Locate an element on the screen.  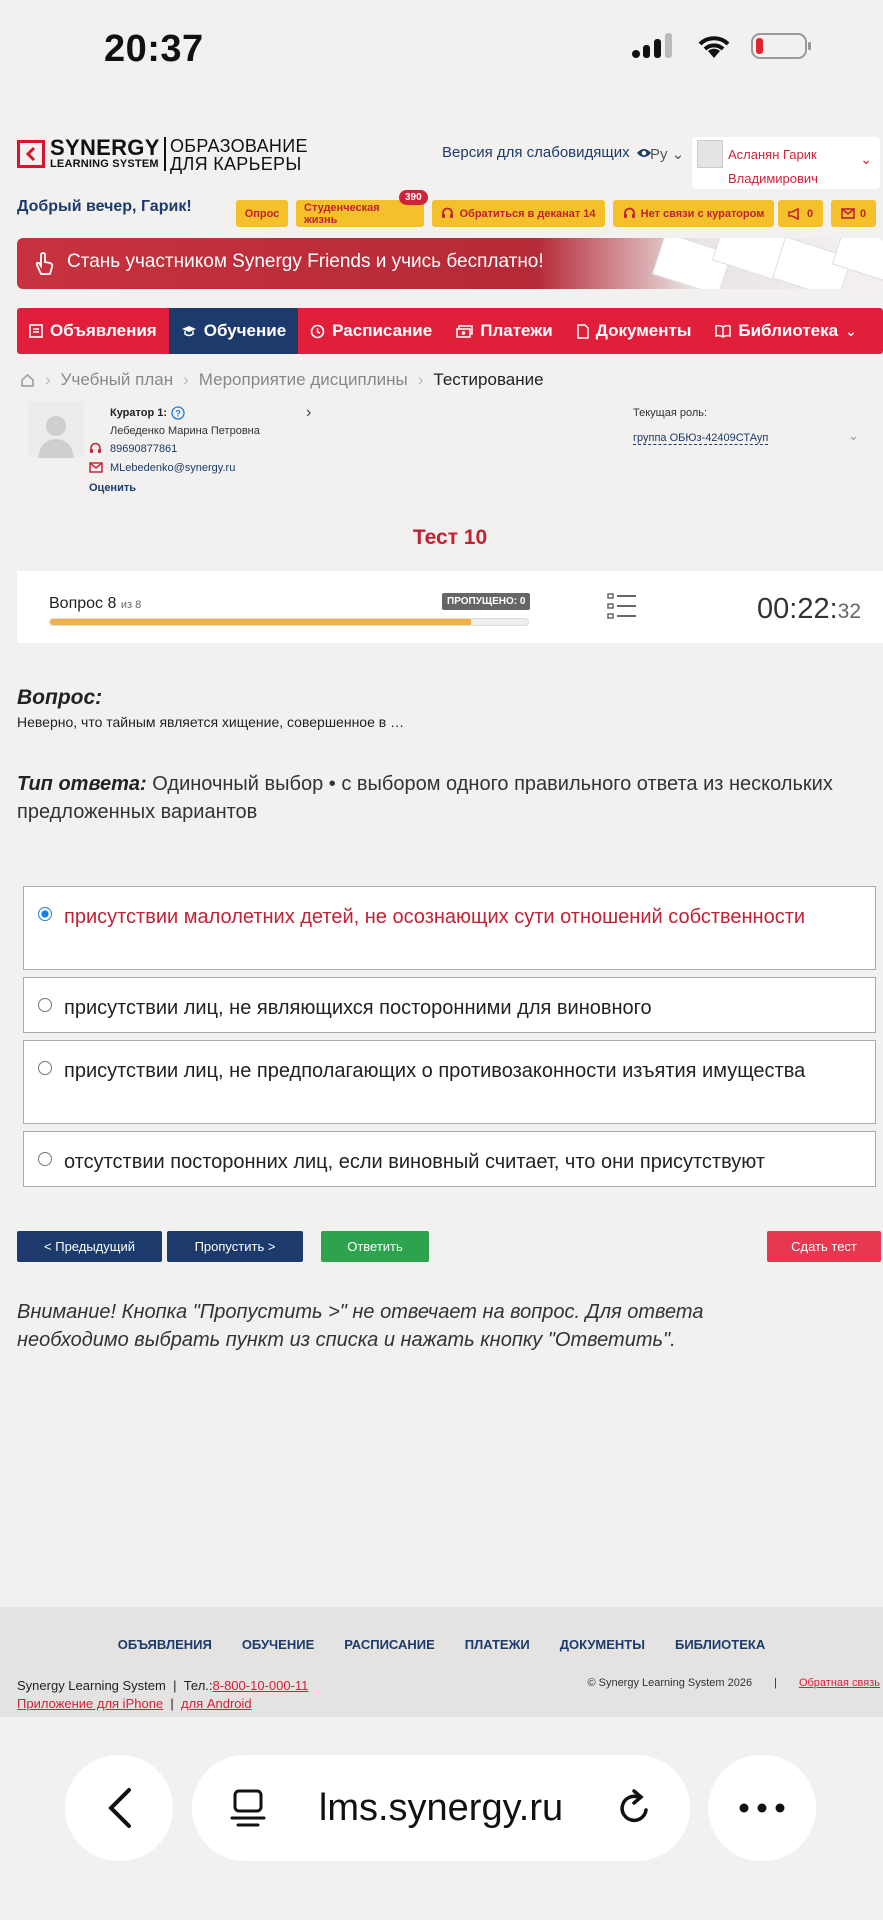
curator-email: MLebedenko@synergy.ru is located at coordinates (172, 468).